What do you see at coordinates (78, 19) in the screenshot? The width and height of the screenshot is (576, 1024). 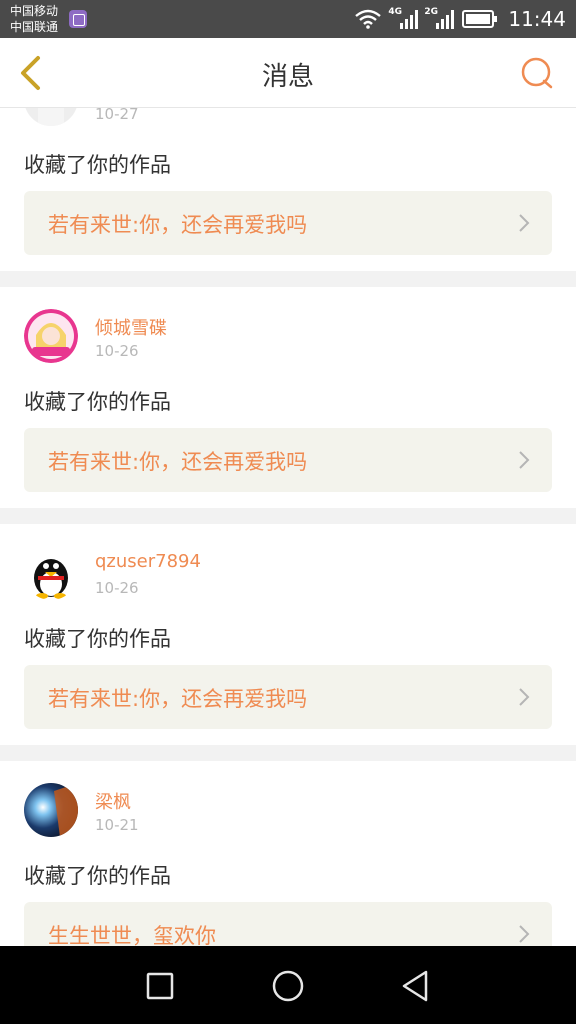 I see `notification-app-icon` at bounding box center [78, 19].